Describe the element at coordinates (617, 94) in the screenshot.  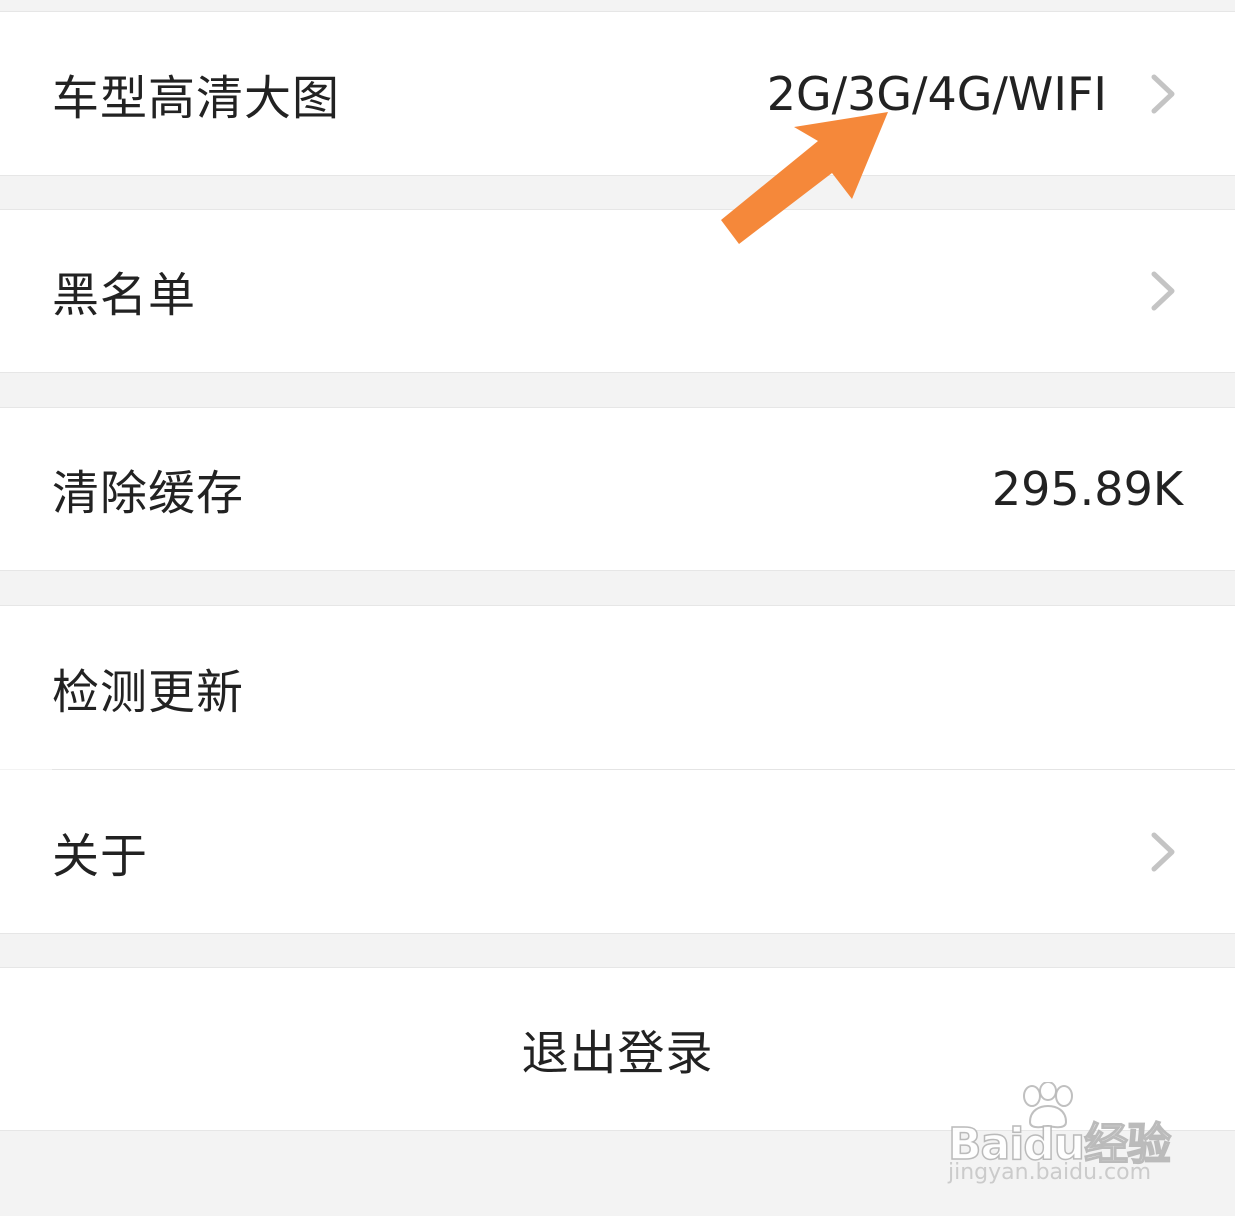
I see `setting-row-hd-images: 车型高清大图 2G/3G/4G/WIFI` at that location.